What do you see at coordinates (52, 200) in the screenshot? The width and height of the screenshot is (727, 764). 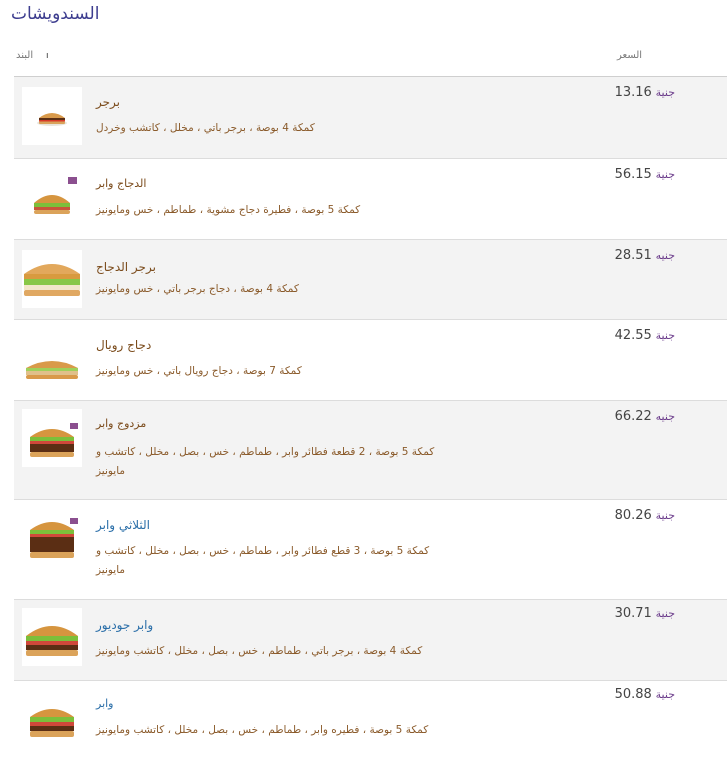 I see `chicken-whopper-image` at bounding box center [52, 200].